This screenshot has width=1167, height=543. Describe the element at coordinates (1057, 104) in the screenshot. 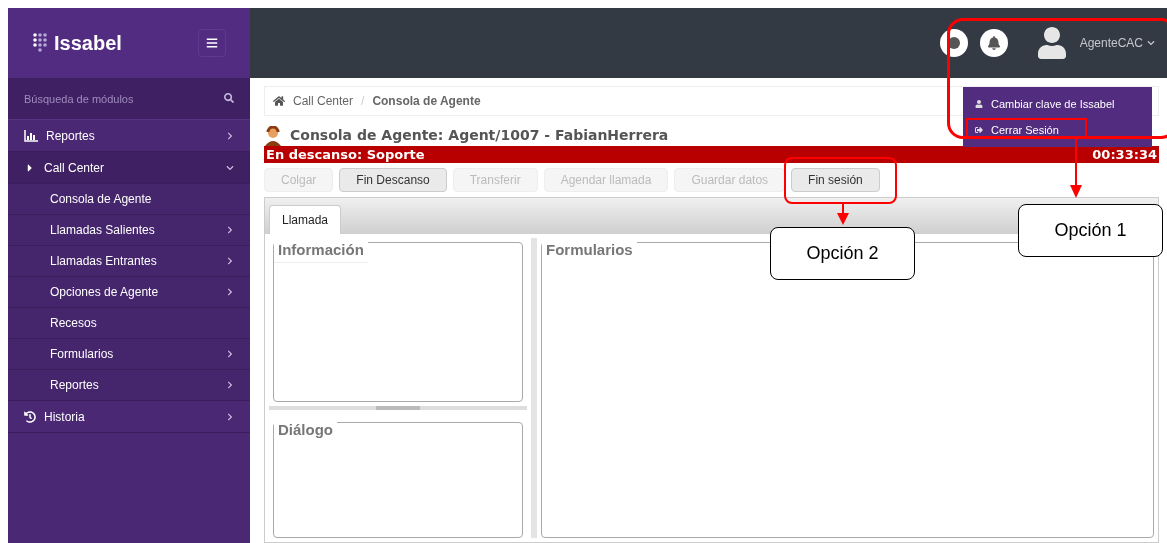

I see `dropdown-item: Cambiar clave de Issabel` at that location.